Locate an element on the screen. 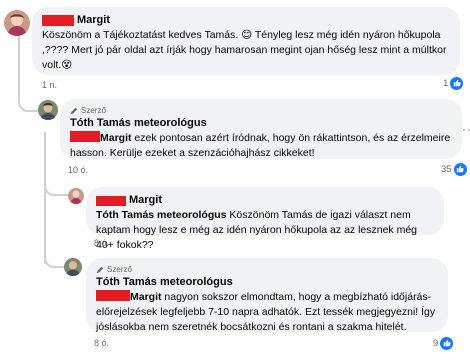 The height and width of the screenshot is (360, 470). reaction-number: 35 is located at coordinates (446, 169).